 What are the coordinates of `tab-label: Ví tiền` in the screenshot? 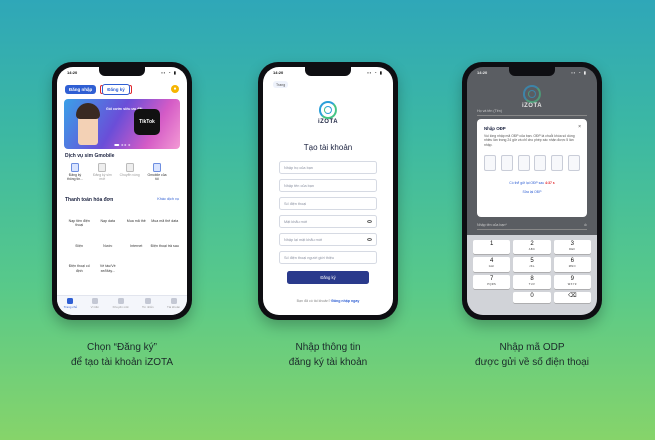 It's located at (95, 307).